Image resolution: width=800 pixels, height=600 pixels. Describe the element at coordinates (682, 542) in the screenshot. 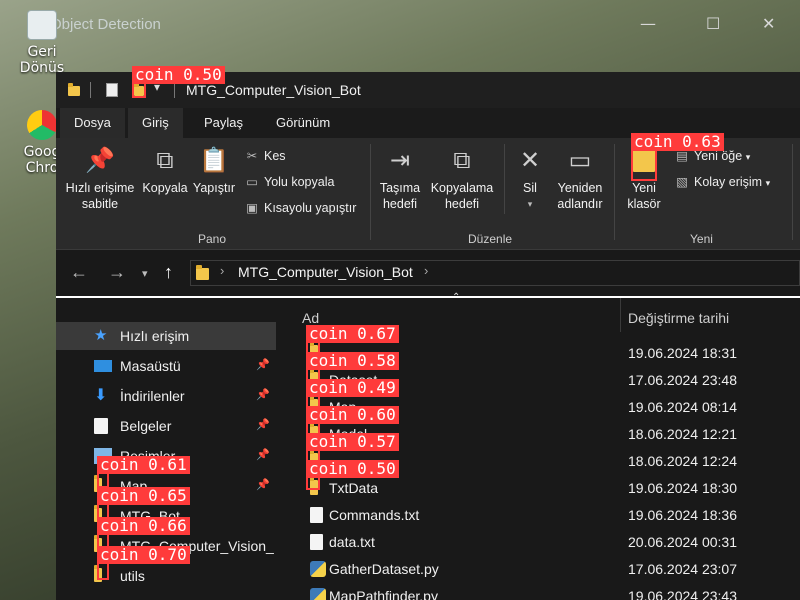

I see `file-date: 20.06.2024 00:31` at that location.